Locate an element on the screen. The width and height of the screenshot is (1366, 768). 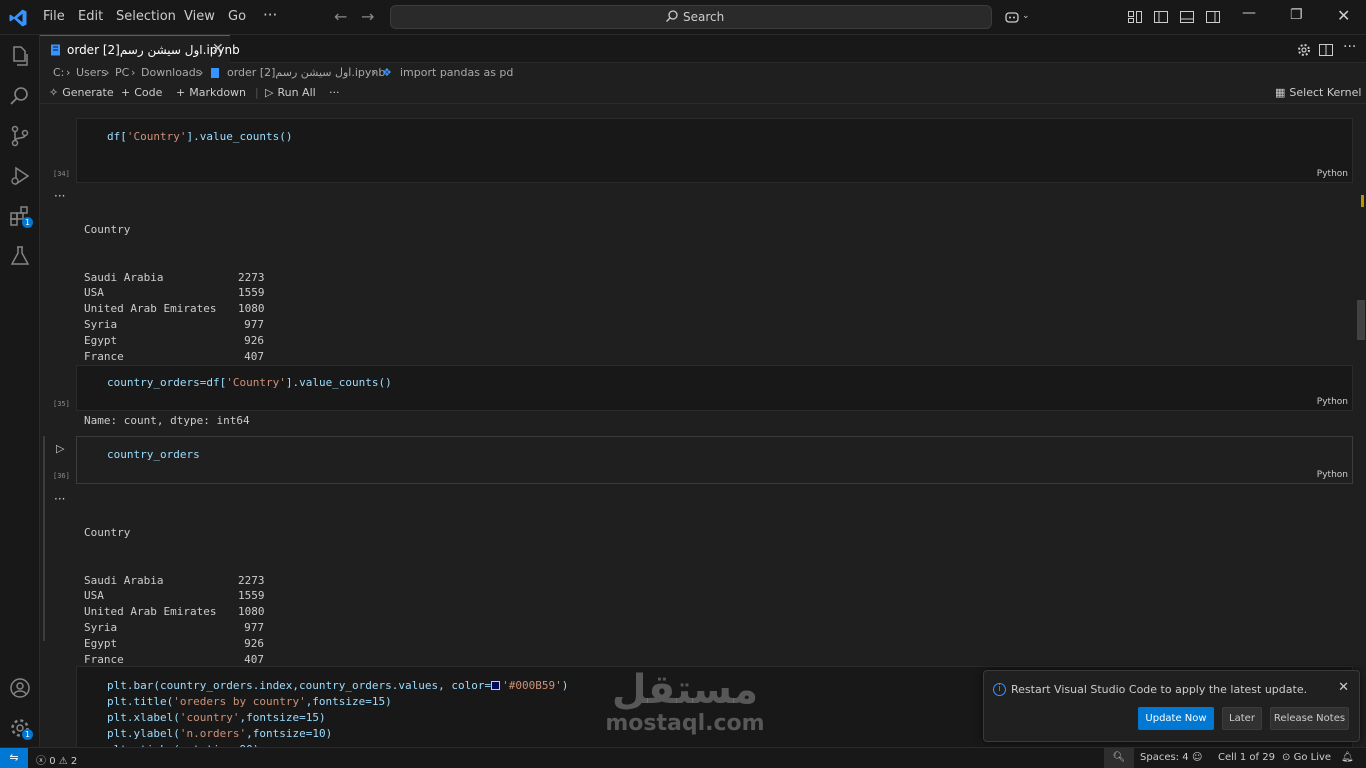
menu-go: Go is located at coordinates (237, 16).